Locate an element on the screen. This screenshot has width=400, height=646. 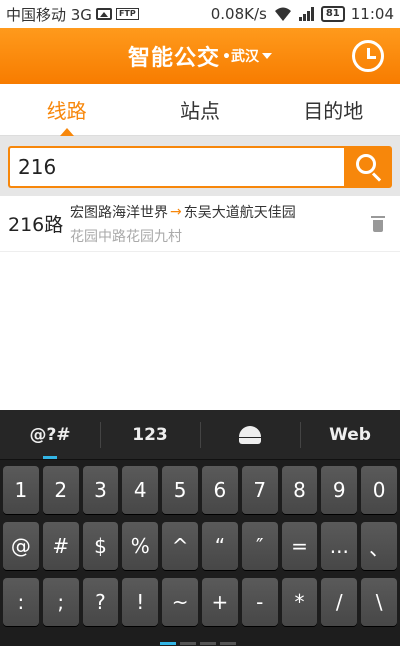
carrier-label: 中国移动 3G is located at coordinates (49, 14).